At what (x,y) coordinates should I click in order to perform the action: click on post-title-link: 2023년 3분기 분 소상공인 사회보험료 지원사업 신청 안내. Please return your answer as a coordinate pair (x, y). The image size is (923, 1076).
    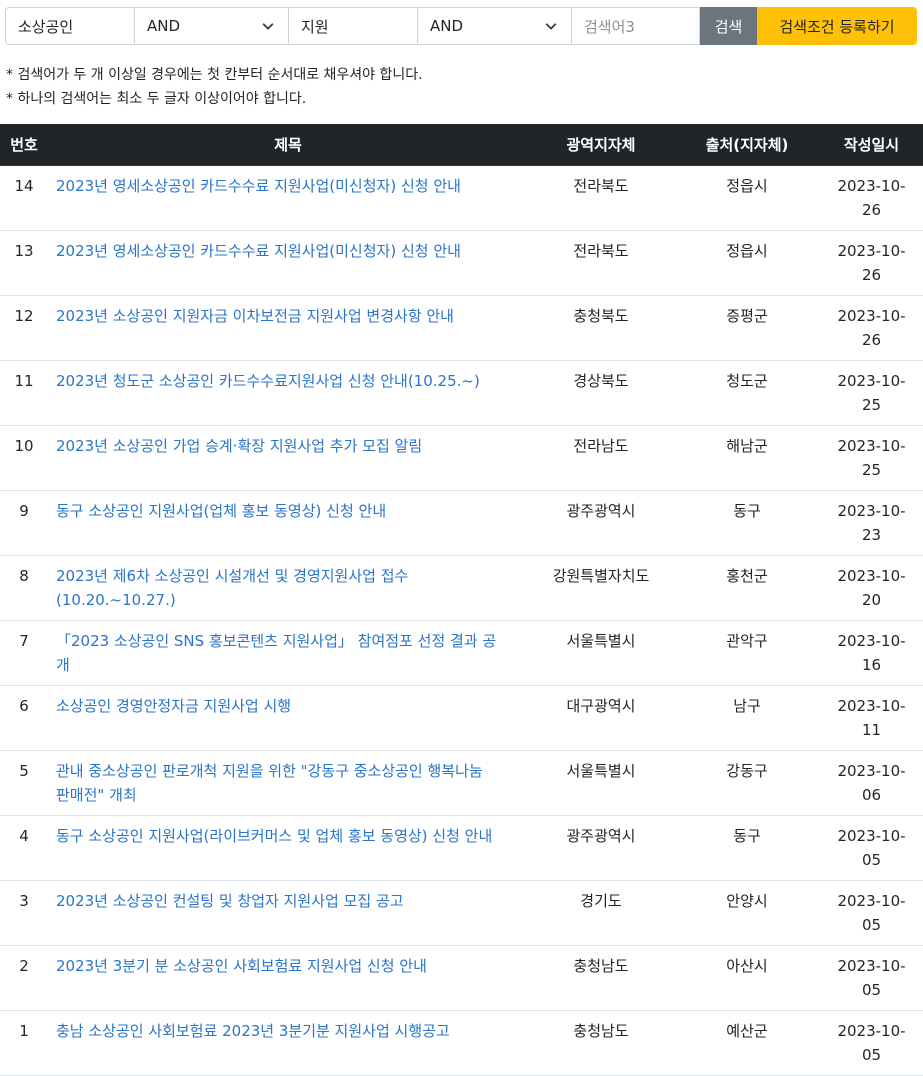
    Looking at the image, I should click on (288, 978).